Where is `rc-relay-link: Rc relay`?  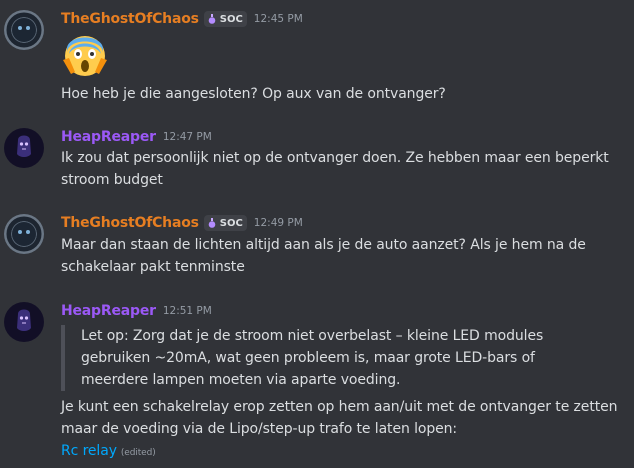 rc-relay-link: Rc relay is located at coordinates (89, 451).